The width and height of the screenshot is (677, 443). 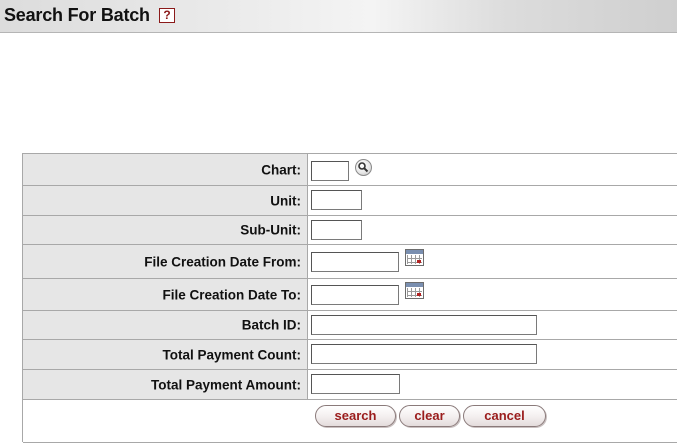 I want to click on date-to-input, so click(x=355, y=295).